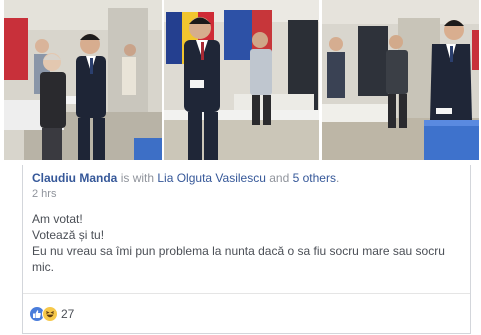  Describe the element at coordinates (246, 313) in the screenshot. I see `reactions-bar: 27` at that location.